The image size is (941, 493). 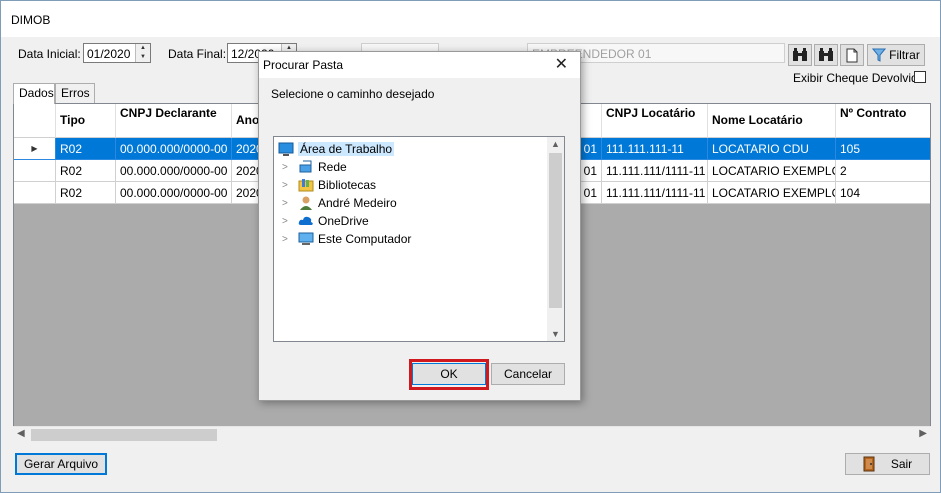 I want to click on col-nome-locatario: Nome Locatário, so click(x=772, y=121).